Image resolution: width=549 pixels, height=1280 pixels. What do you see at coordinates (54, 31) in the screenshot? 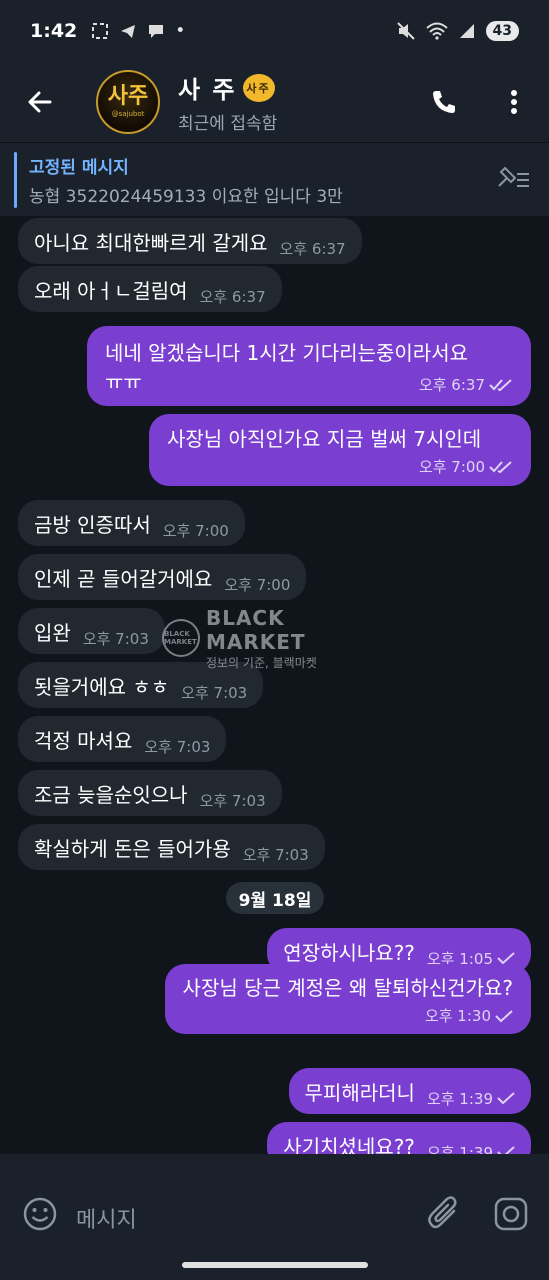
I see `status-time: 1:42` at bounding box center [54, 31].